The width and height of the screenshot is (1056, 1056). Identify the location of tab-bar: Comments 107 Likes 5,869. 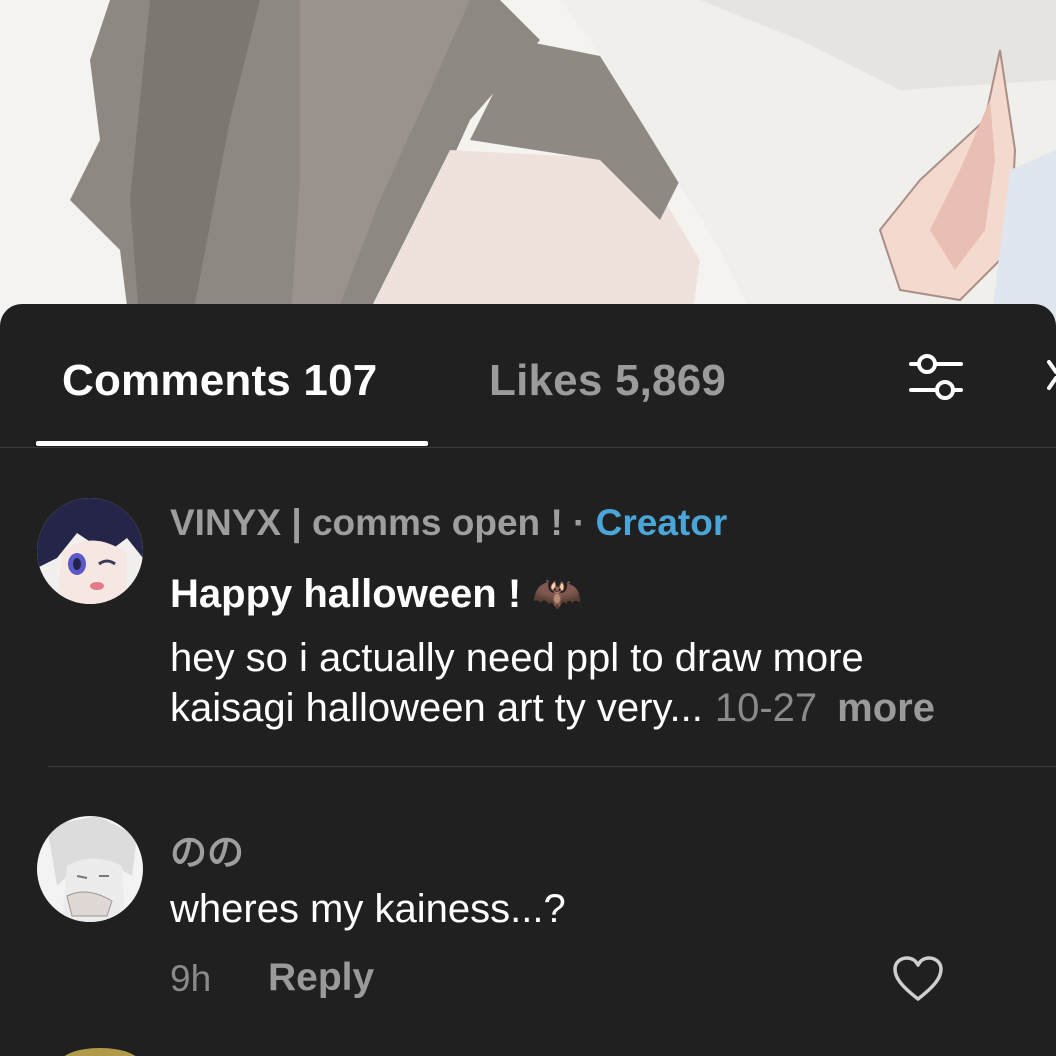
(528, 376).